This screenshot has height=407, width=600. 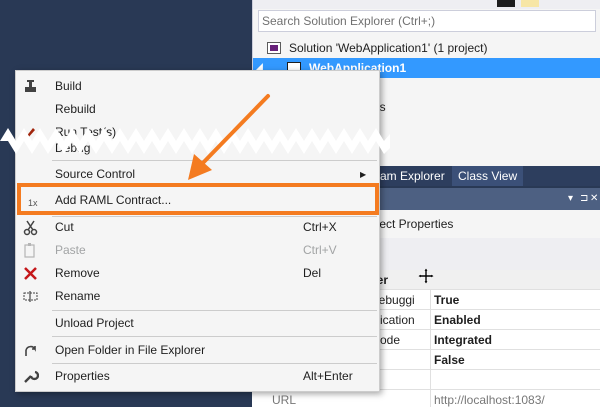 I want to click on menu-item-label: Build, so click(x=68, y=86).